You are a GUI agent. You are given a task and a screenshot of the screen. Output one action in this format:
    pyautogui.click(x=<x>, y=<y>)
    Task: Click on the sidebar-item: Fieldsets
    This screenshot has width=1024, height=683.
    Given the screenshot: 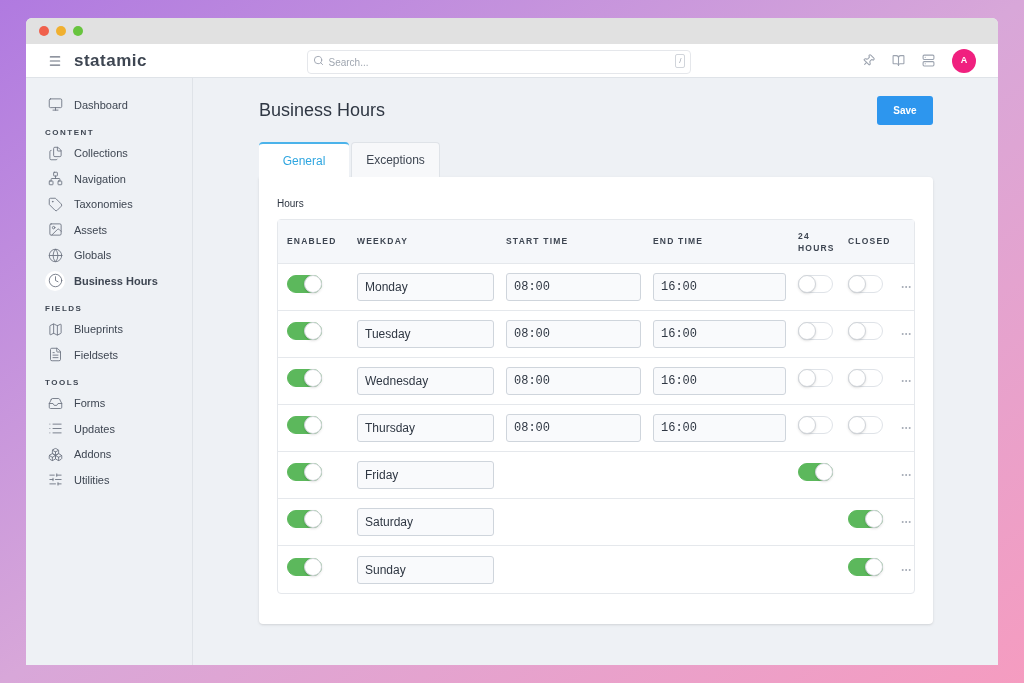 What is the action you would take?
    pyautogui.click(x=96, y=354)
    